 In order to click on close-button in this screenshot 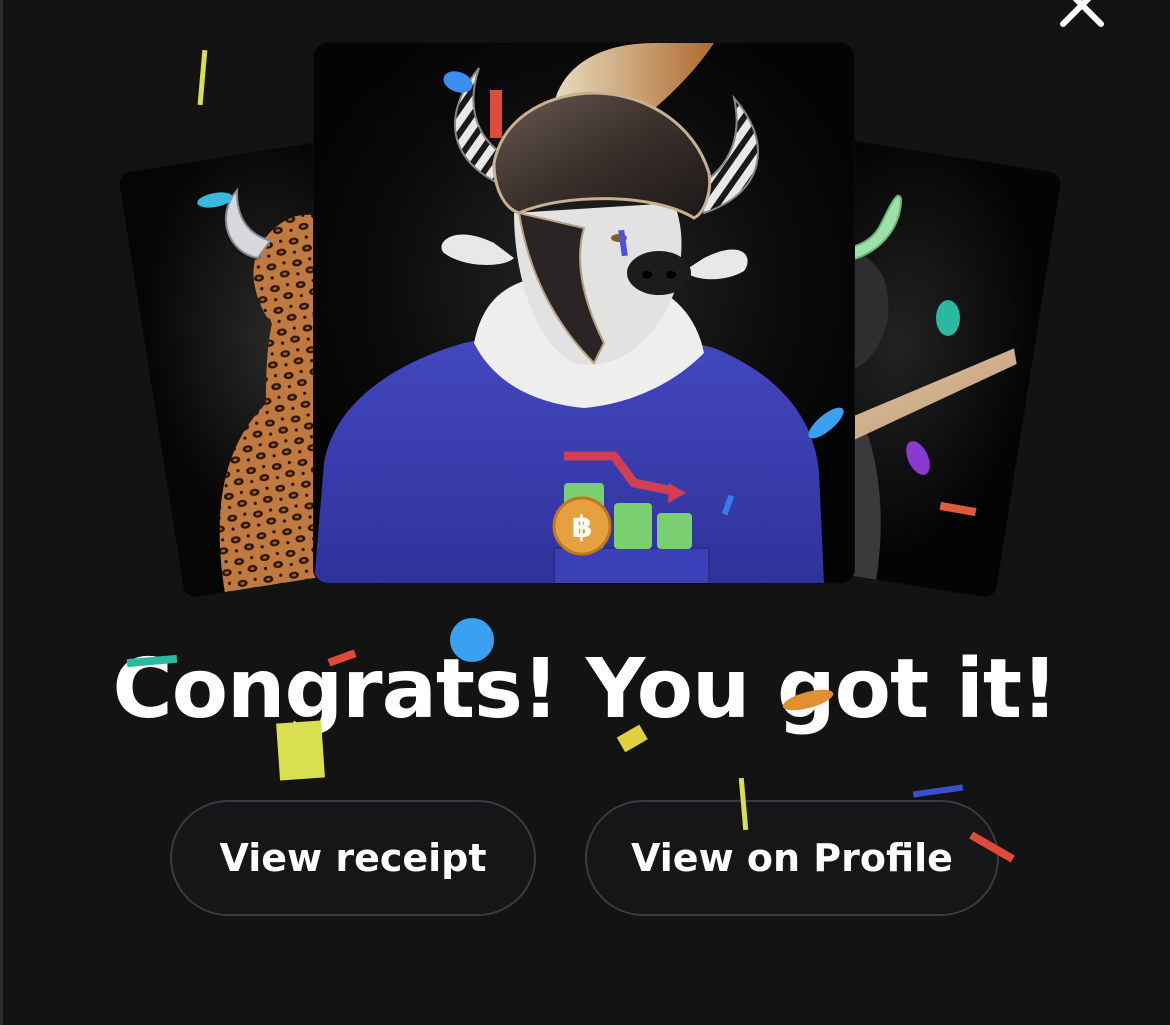, I will do `click(1081, 17)`.